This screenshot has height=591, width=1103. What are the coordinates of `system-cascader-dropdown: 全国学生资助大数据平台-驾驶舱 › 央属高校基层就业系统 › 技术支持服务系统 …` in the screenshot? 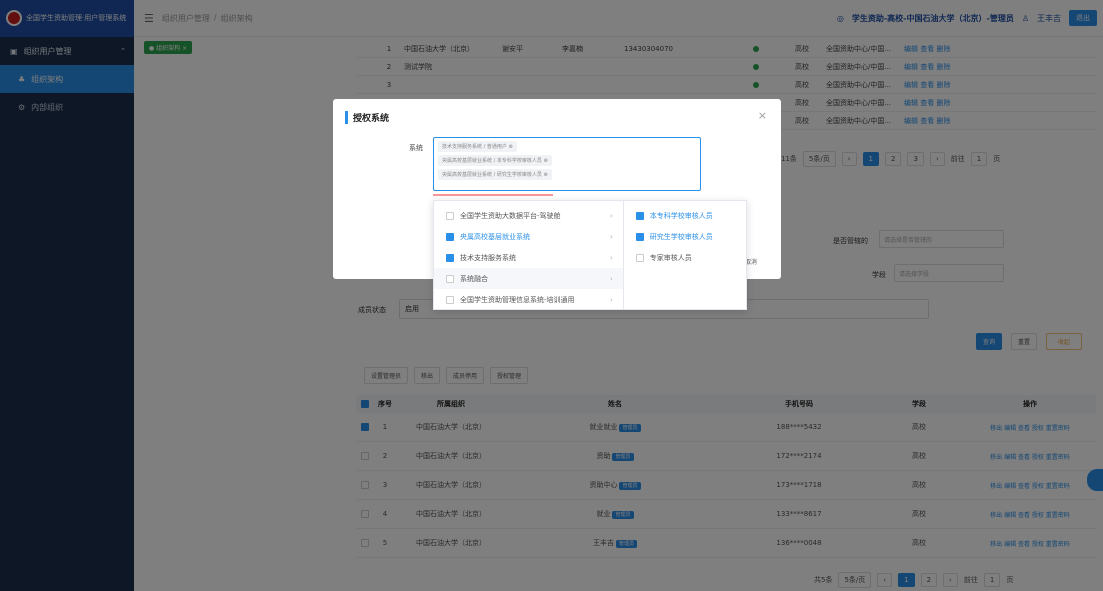 It's located at (590, 255).